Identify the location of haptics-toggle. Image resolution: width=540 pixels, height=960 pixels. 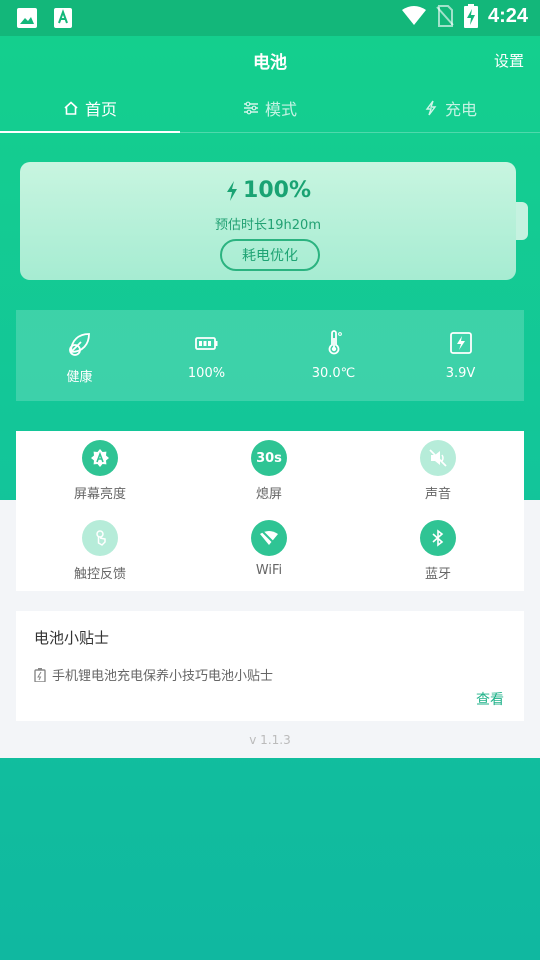
(100, 538).